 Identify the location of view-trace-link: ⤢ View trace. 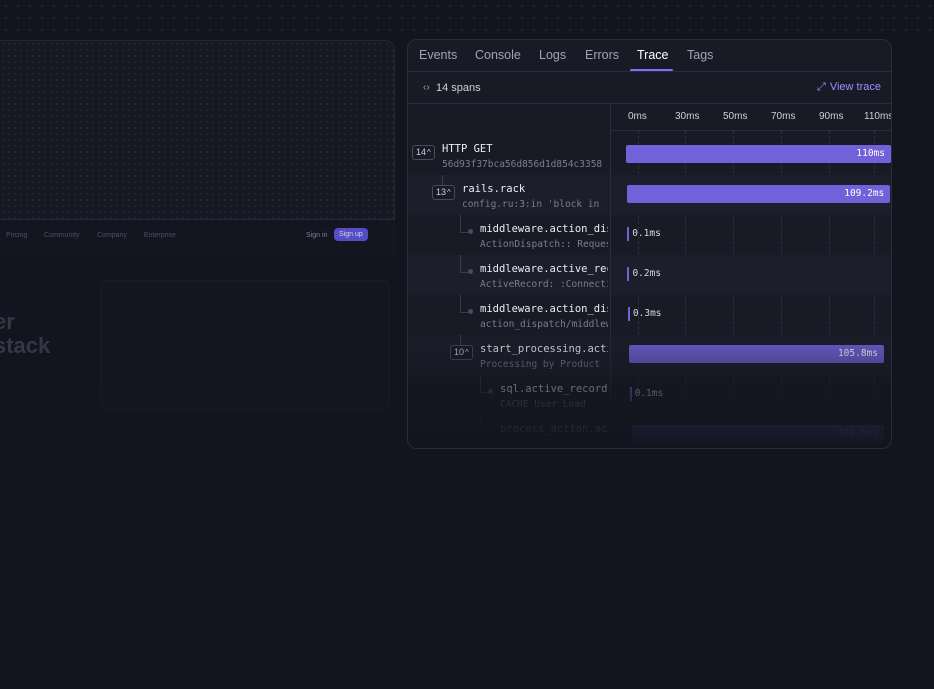
(849, 87).